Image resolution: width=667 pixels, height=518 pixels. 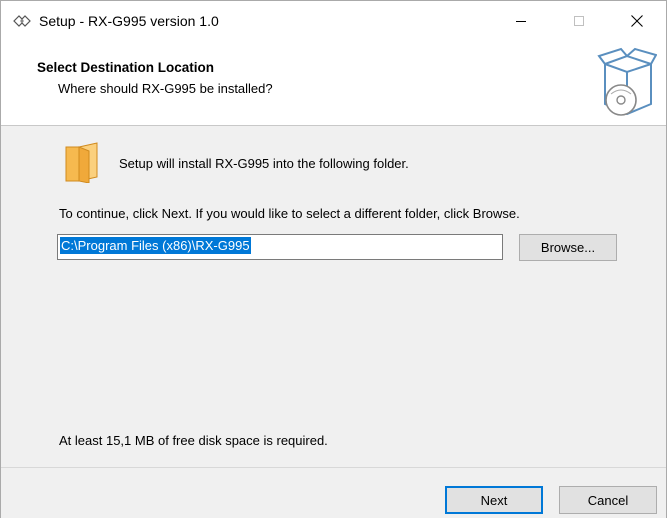 I want to click on page-title: Select Destination Location, so click(x=126, y=67).